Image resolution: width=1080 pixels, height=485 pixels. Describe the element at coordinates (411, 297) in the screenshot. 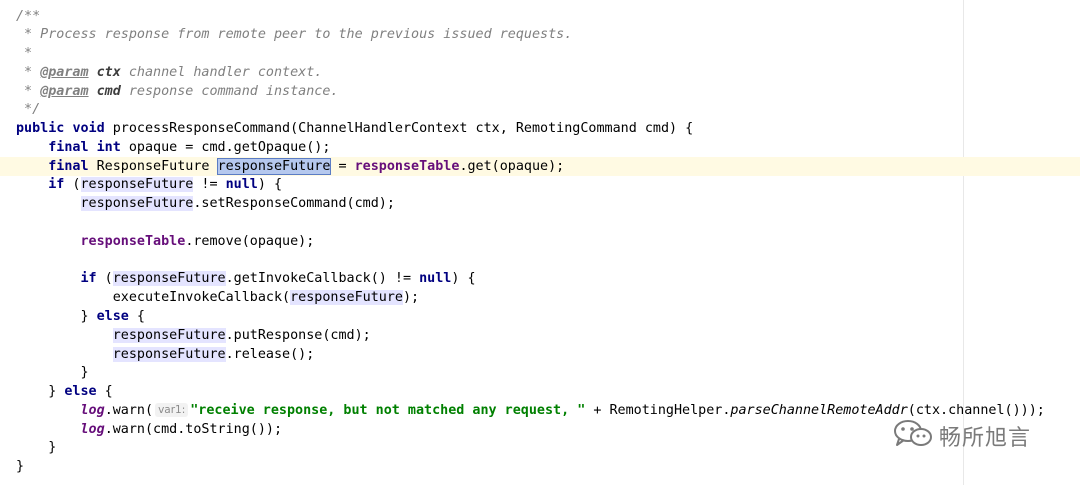

I see `close-paren-semi: );` at that location.